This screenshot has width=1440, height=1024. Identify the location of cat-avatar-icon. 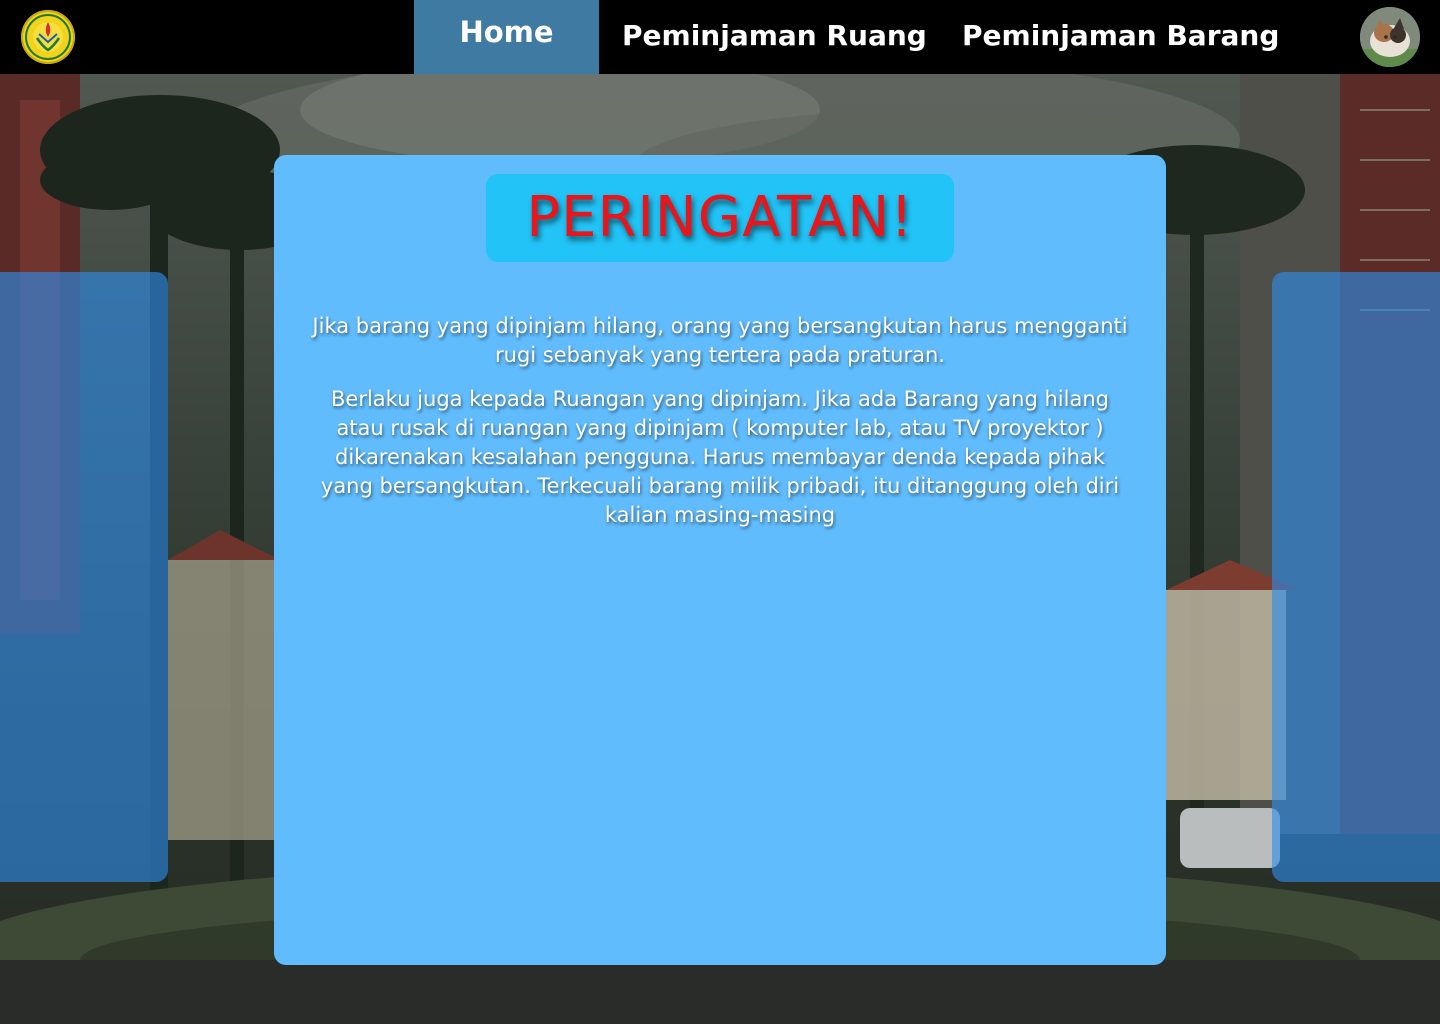
(1390, 37).